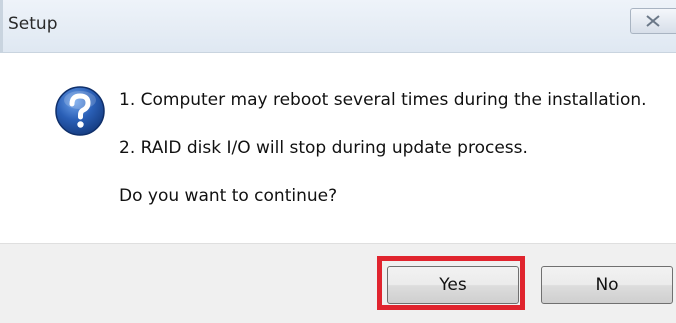  I want to click on yes-button: Yes, so click(453, 285).